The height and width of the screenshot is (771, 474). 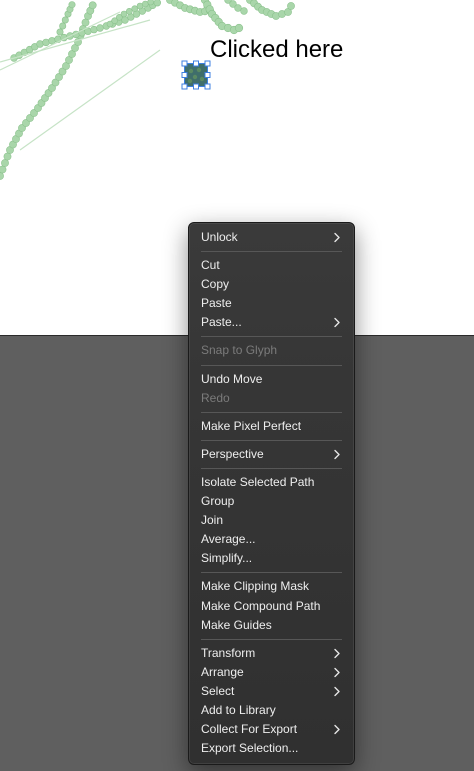 What do you see at coordinates (271, 303) in the screenshot?
I see `menu-item-paste: Paste` at bounding box center [271, 303].